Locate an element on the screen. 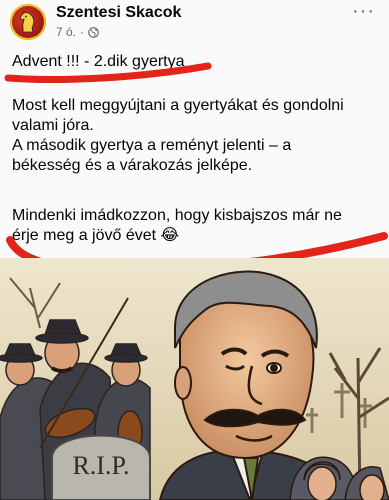 The height and width of the screenshot is (500, 389). paragraph-1-line-2: valami jóra. is located at coordinates (53, 125).